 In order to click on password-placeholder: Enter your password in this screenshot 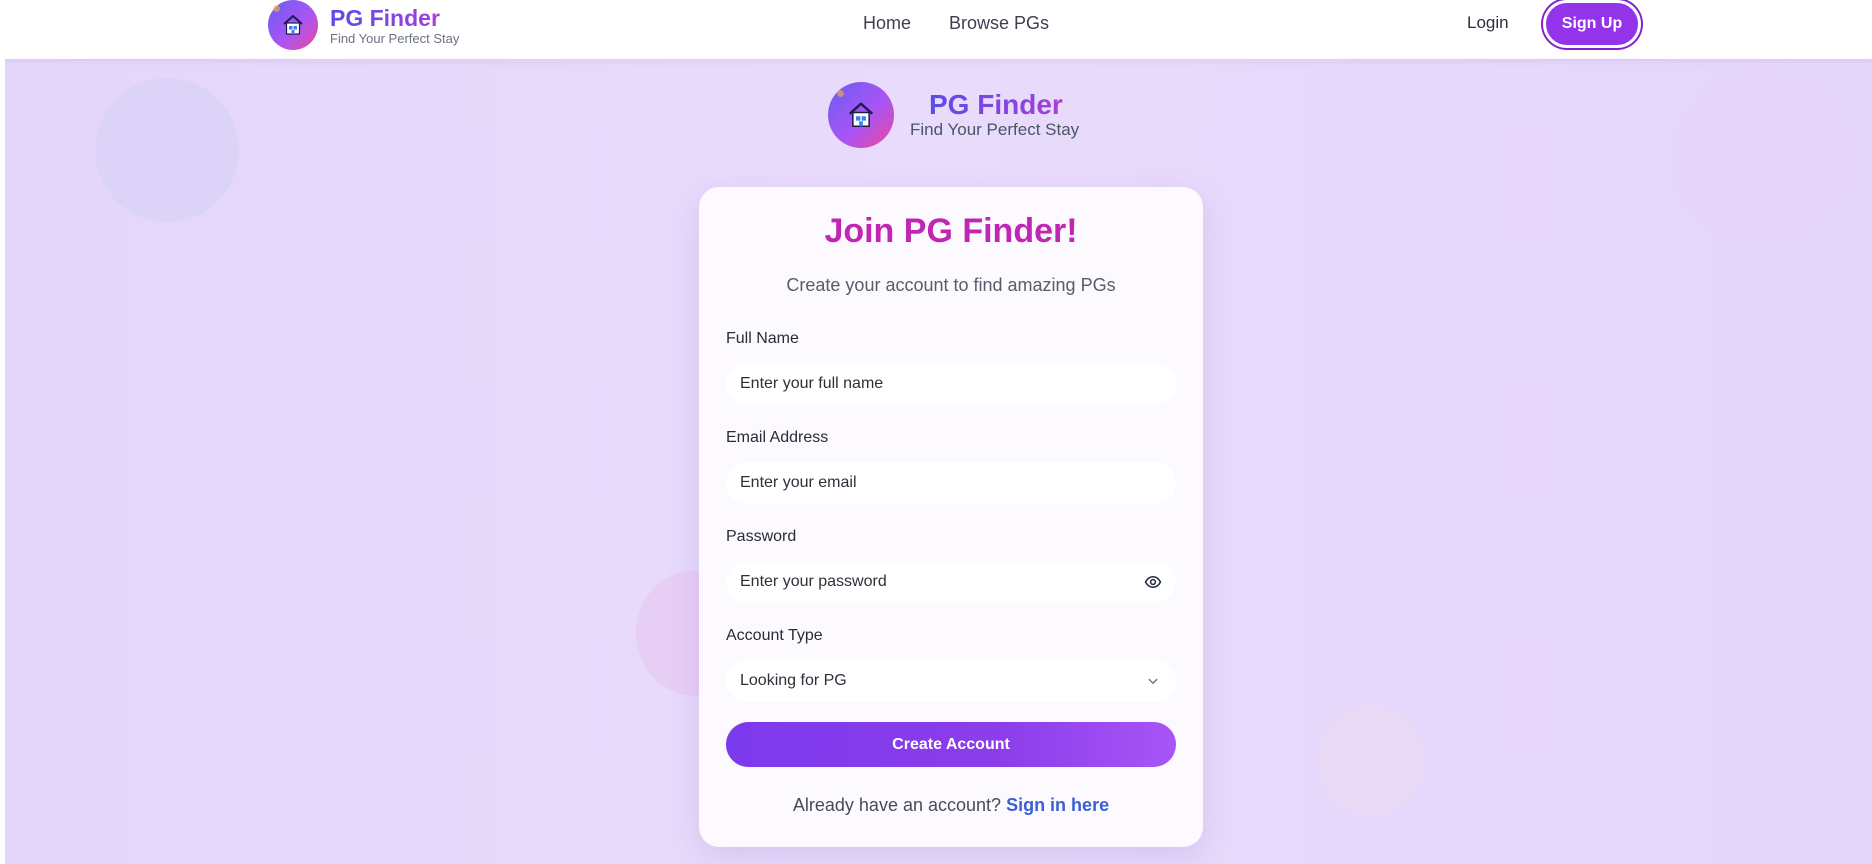, I will do `click(813, 581)`.